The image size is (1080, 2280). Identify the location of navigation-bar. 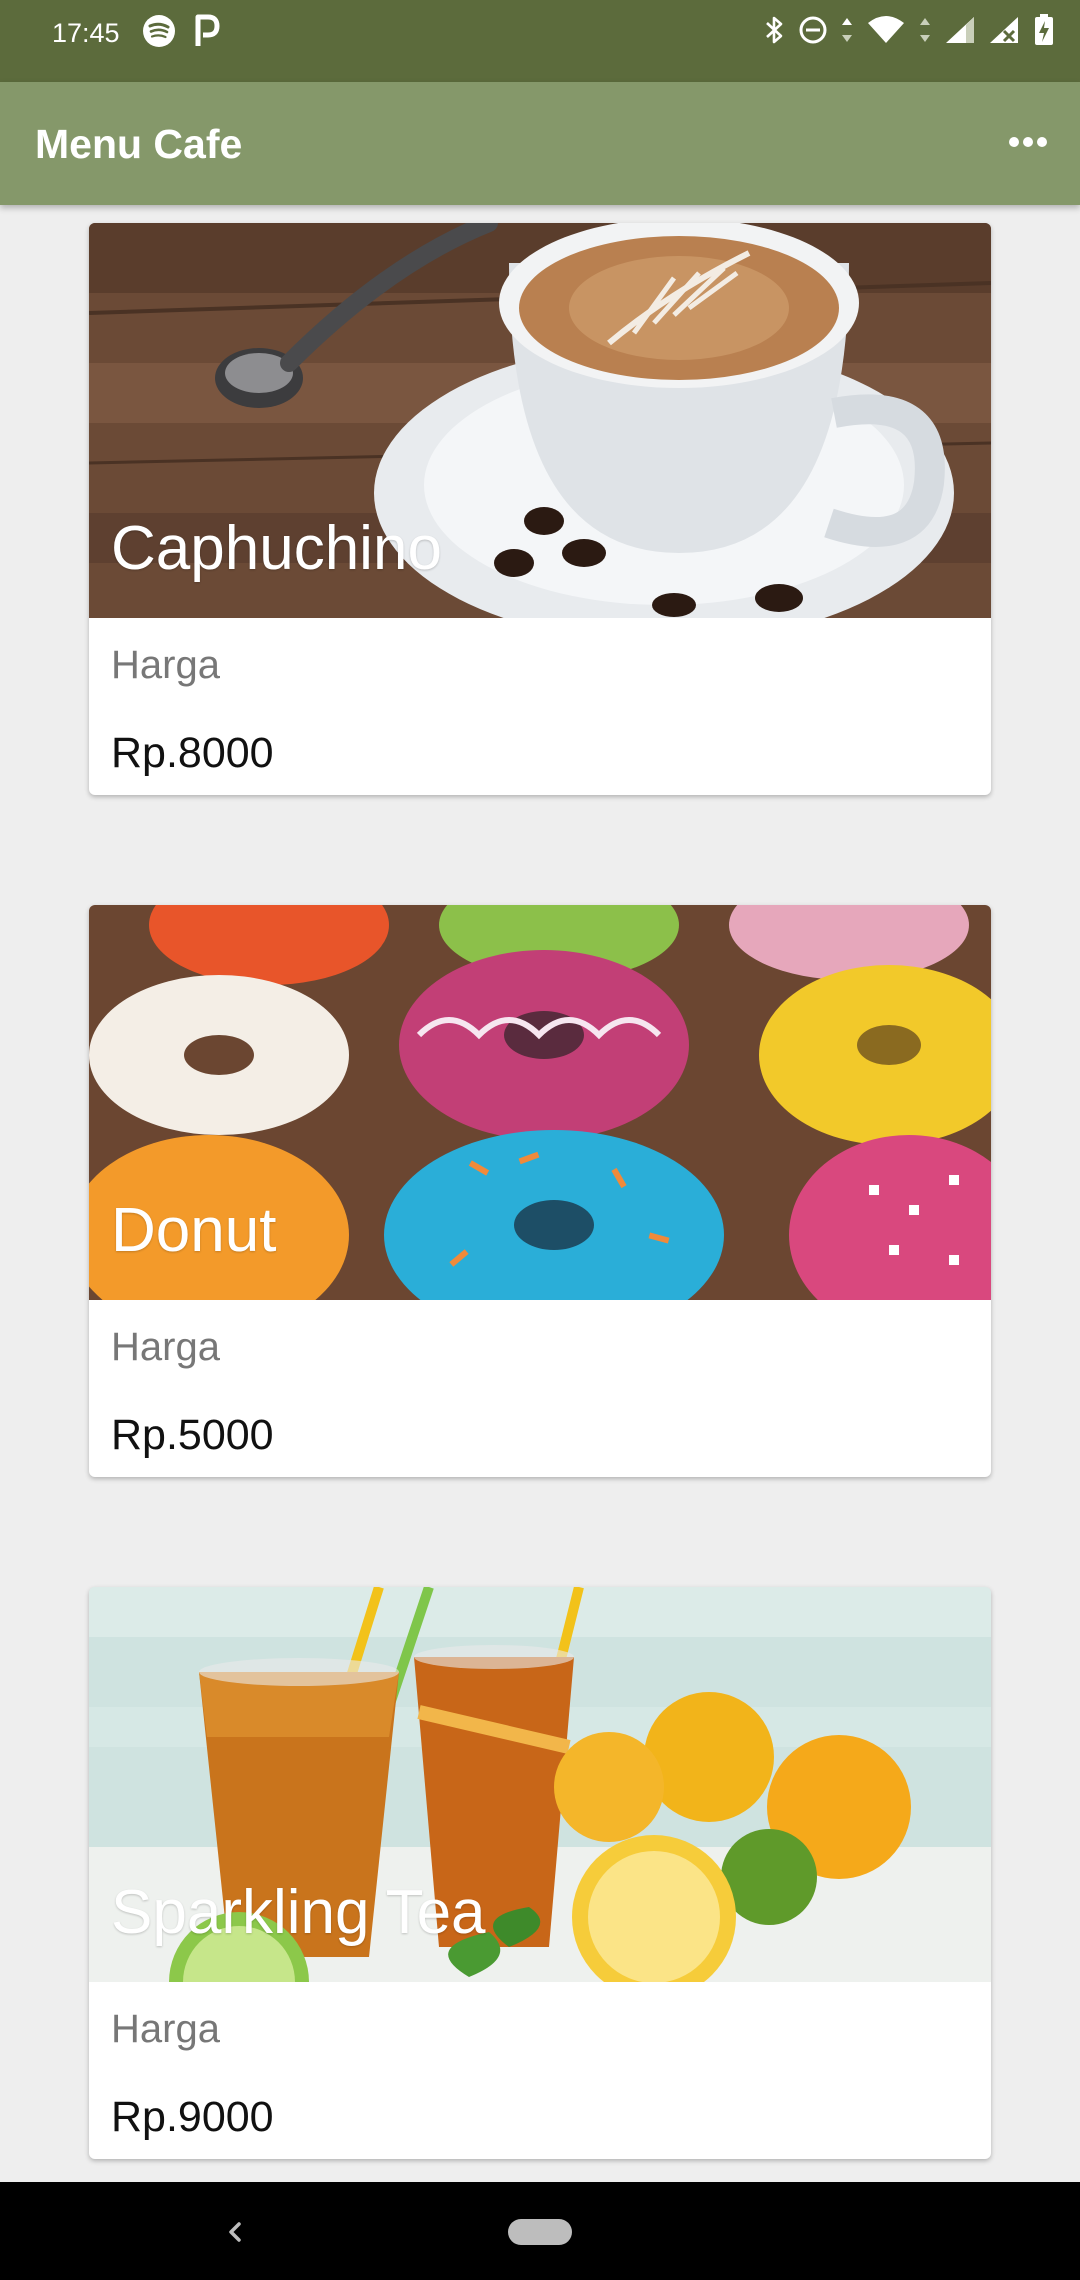
(540, 2231).